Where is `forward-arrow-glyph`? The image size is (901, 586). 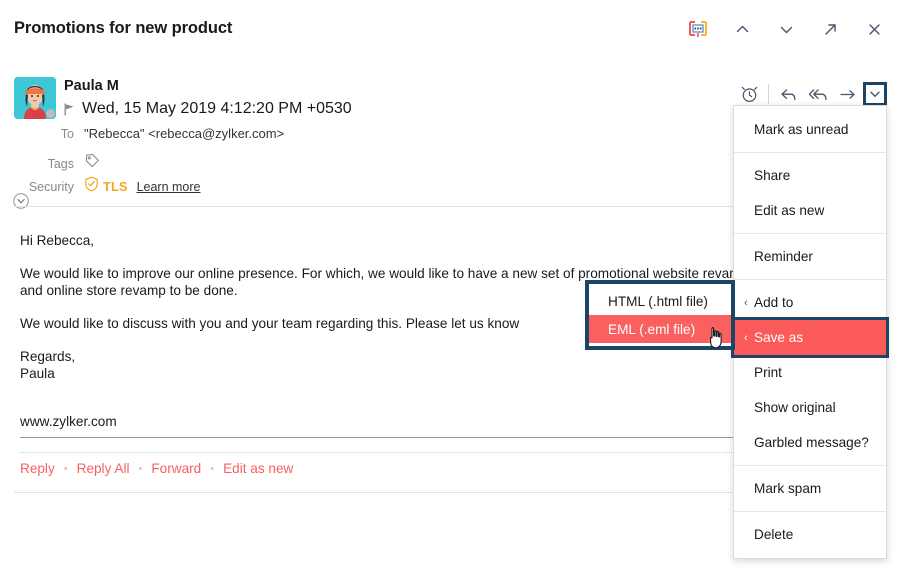
forward-arrow-glyph is located at coordinates (847, 94).